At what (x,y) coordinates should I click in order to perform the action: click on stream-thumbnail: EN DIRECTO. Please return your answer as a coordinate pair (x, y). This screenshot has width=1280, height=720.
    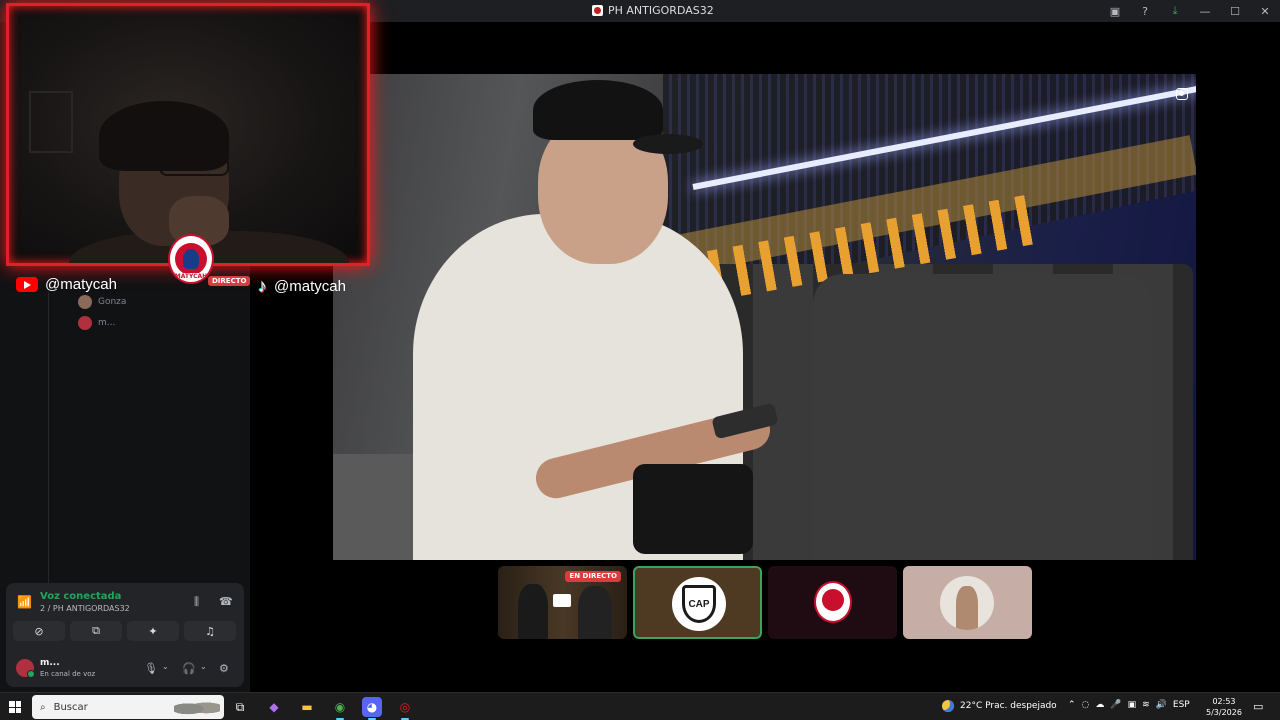
    Looking at the image, I should click on (562, 602).